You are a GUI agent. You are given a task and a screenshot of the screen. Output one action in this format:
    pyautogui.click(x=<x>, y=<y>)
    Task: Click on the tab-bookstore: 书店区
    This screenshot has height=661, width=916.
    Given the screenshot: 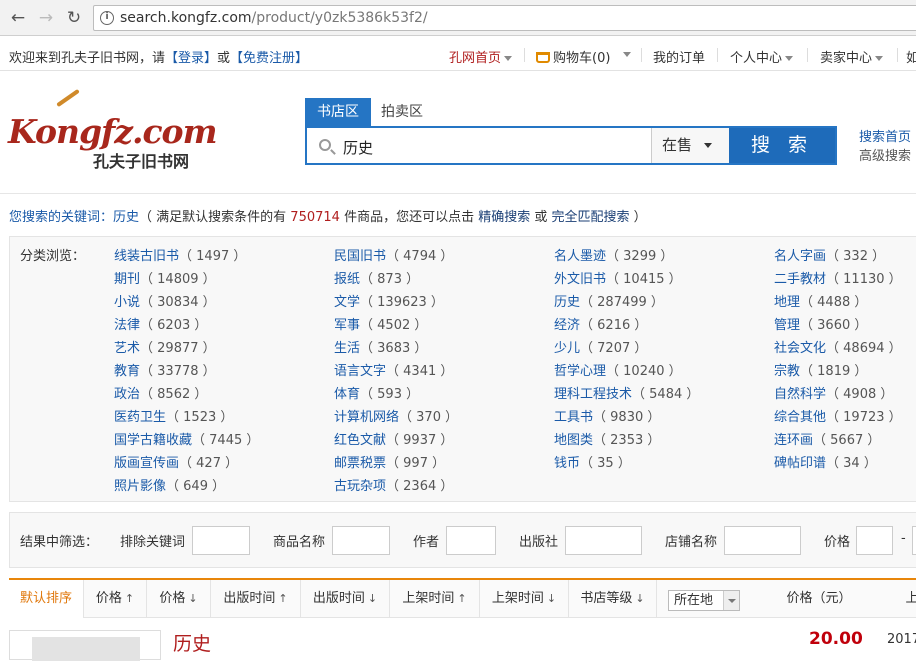 What is the action you would take?
    pyautogui.click(x=338, y=112)
    